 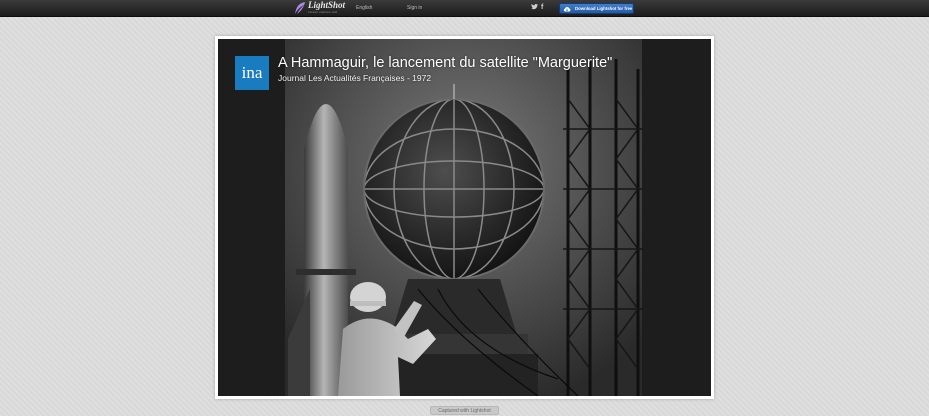 I want to click on captured-with-lightshot-button: Captured with Lightshot, so click(x=464, y=410).